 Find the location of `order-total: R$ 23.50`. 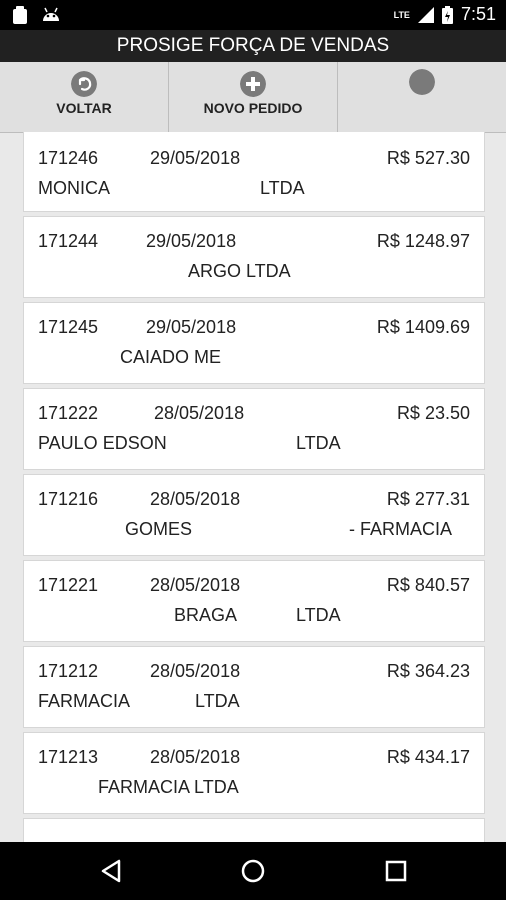

order-total: R$ 23.50 is located at coordinates (433, 413).